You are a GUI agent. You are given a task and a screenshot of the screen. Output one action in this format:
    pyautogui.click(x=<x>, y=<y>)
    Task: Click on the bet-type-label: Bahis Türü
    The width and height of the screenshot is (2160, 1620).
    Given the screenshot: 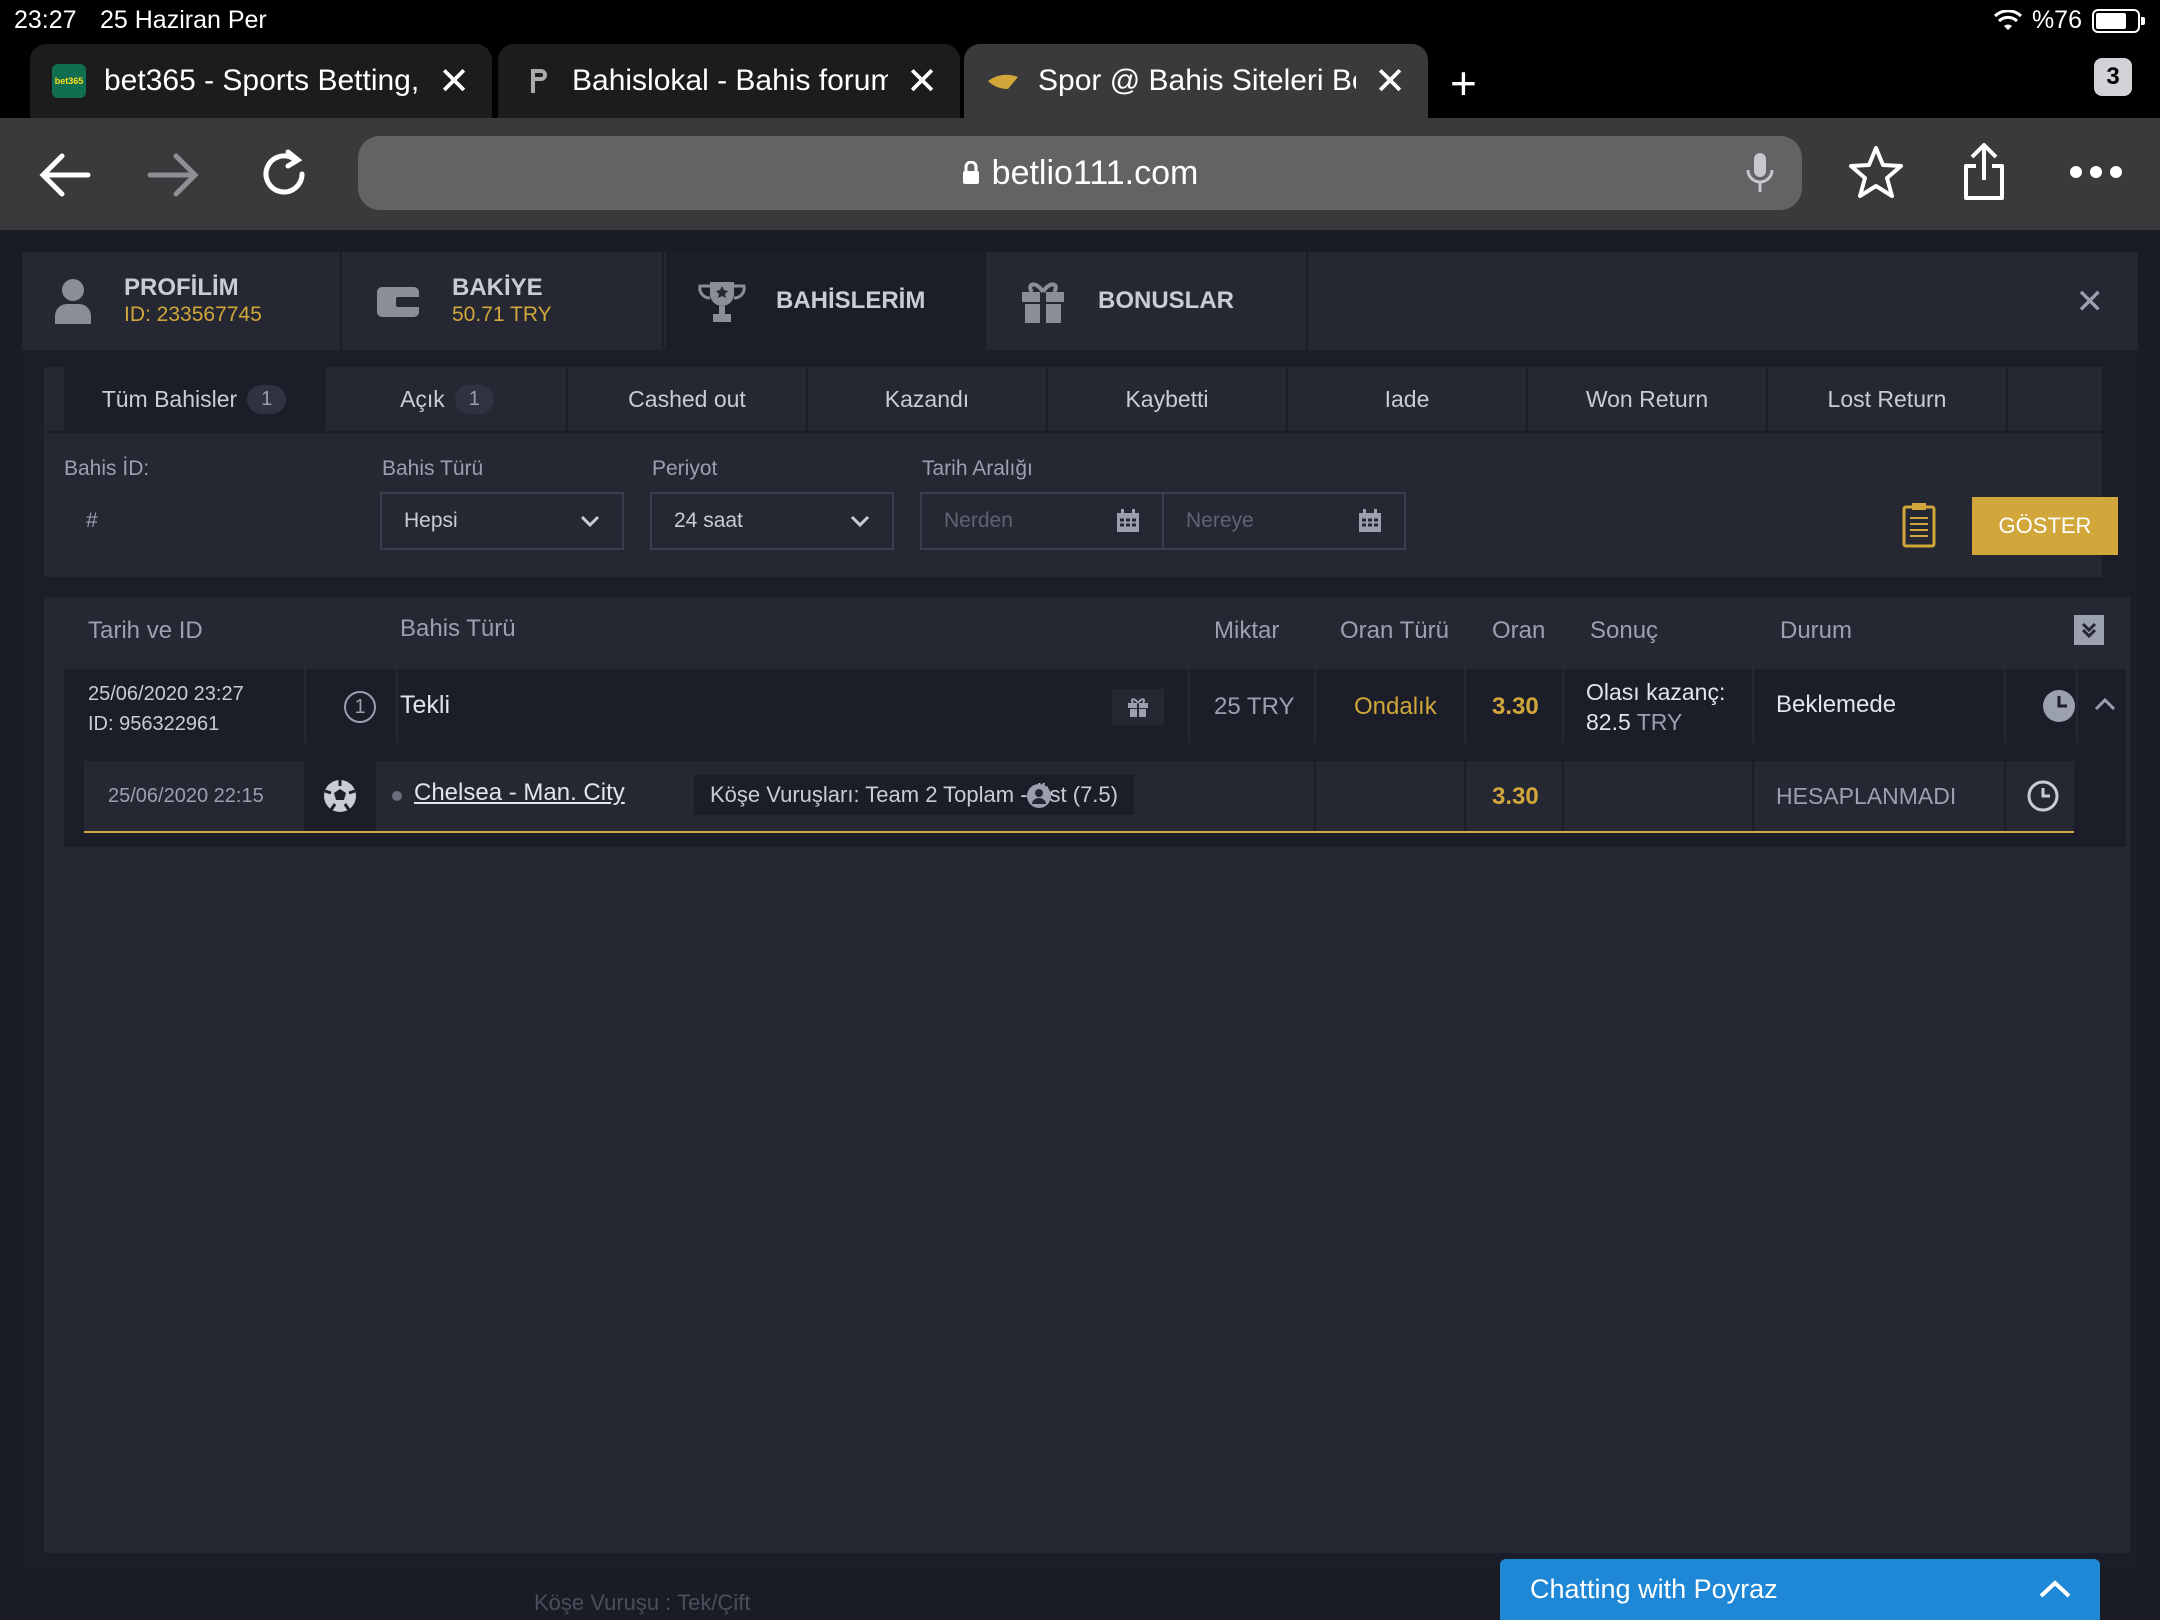 What is the action you would take?
    pyautogui.click(x=433, y=468)
    